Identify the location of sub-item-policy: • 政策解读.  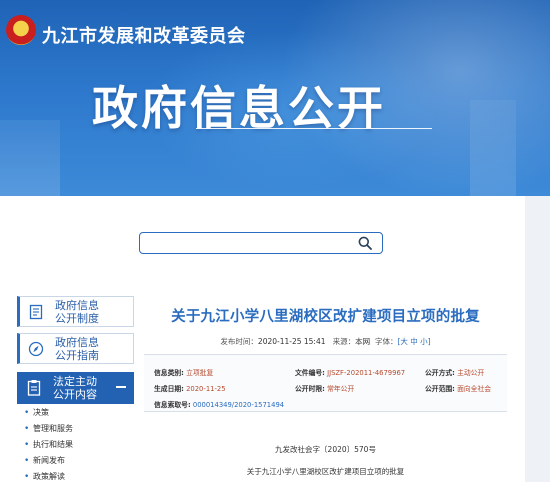
(48, 475).